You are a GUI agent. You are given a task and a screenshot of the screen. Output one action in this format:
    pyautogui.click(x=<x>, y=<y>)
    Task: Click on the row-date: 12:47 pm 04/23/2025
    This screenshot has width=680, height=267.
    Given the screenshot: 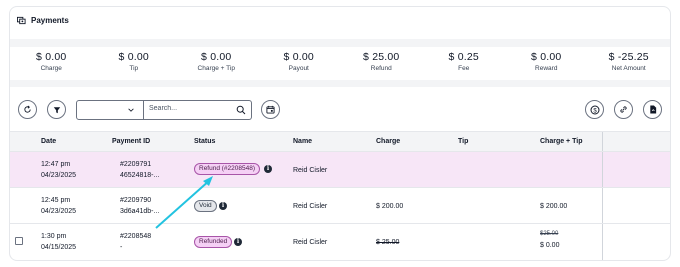 What is the action you would take?
    pyautogui.click(x=59, y=170)
    